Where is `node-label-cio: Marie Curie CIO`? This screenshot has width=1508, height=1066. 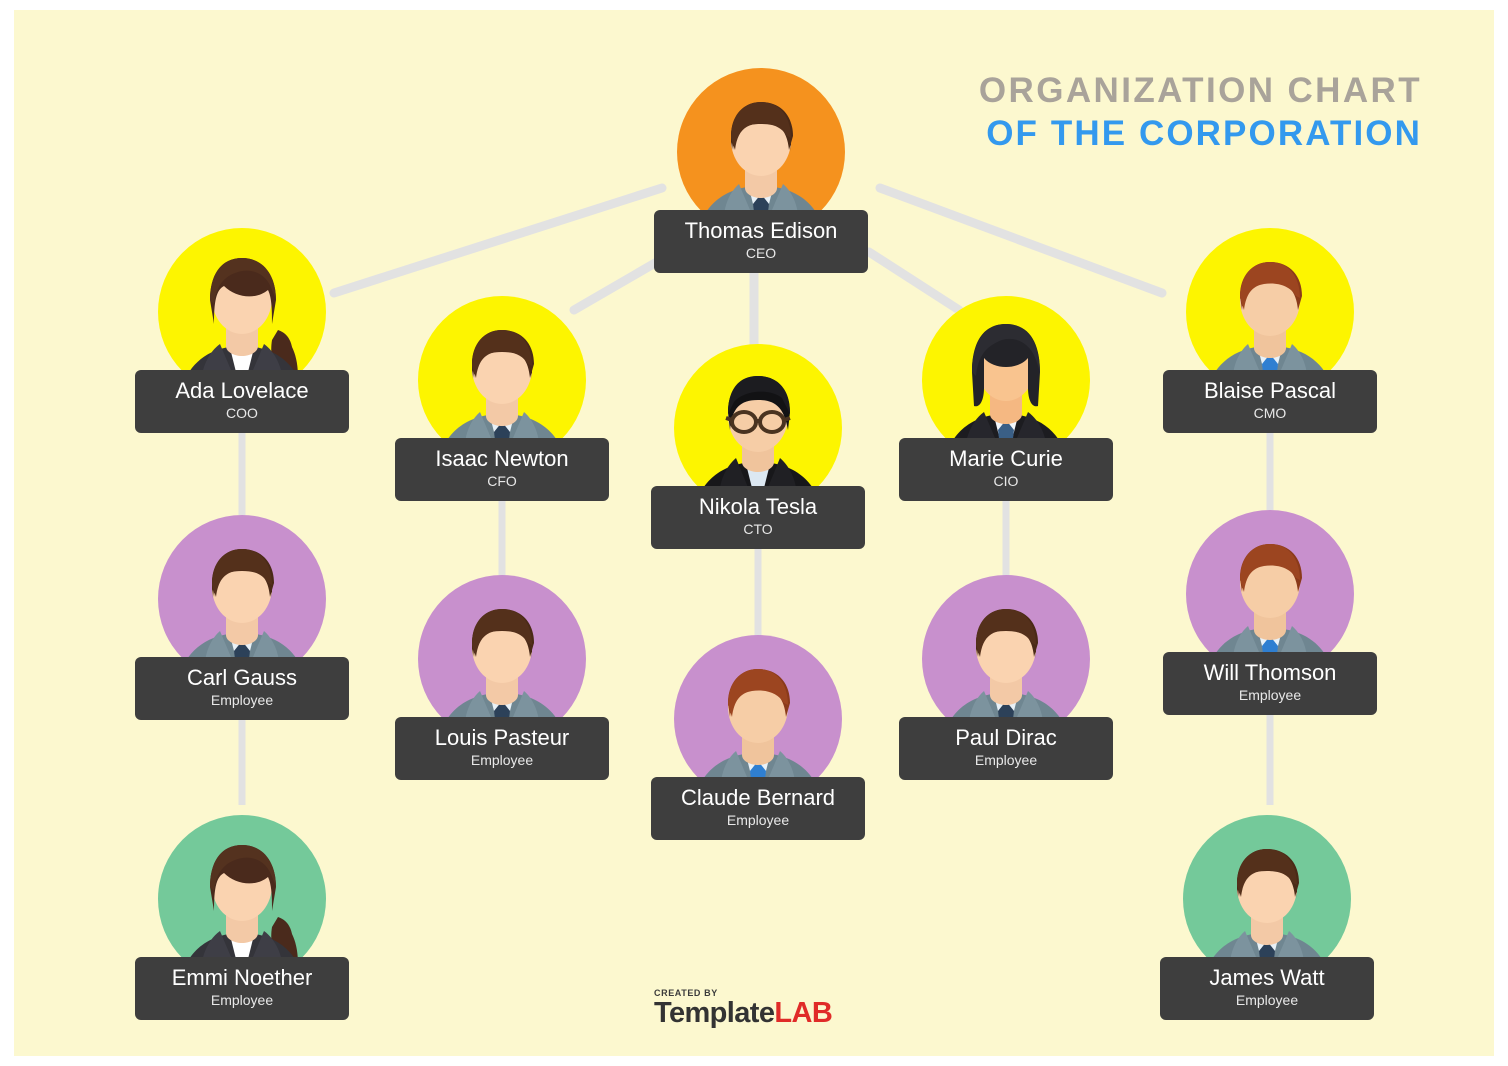 node-label-cio: Marie Curie CIO is located at coordinates (1006, 469).